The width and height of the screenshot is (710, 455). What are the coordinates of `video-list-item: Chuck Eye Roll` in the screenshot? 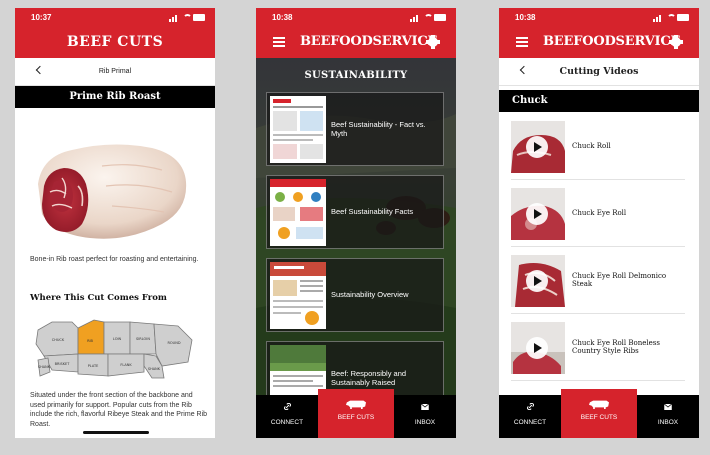 It's located at (598, 213).